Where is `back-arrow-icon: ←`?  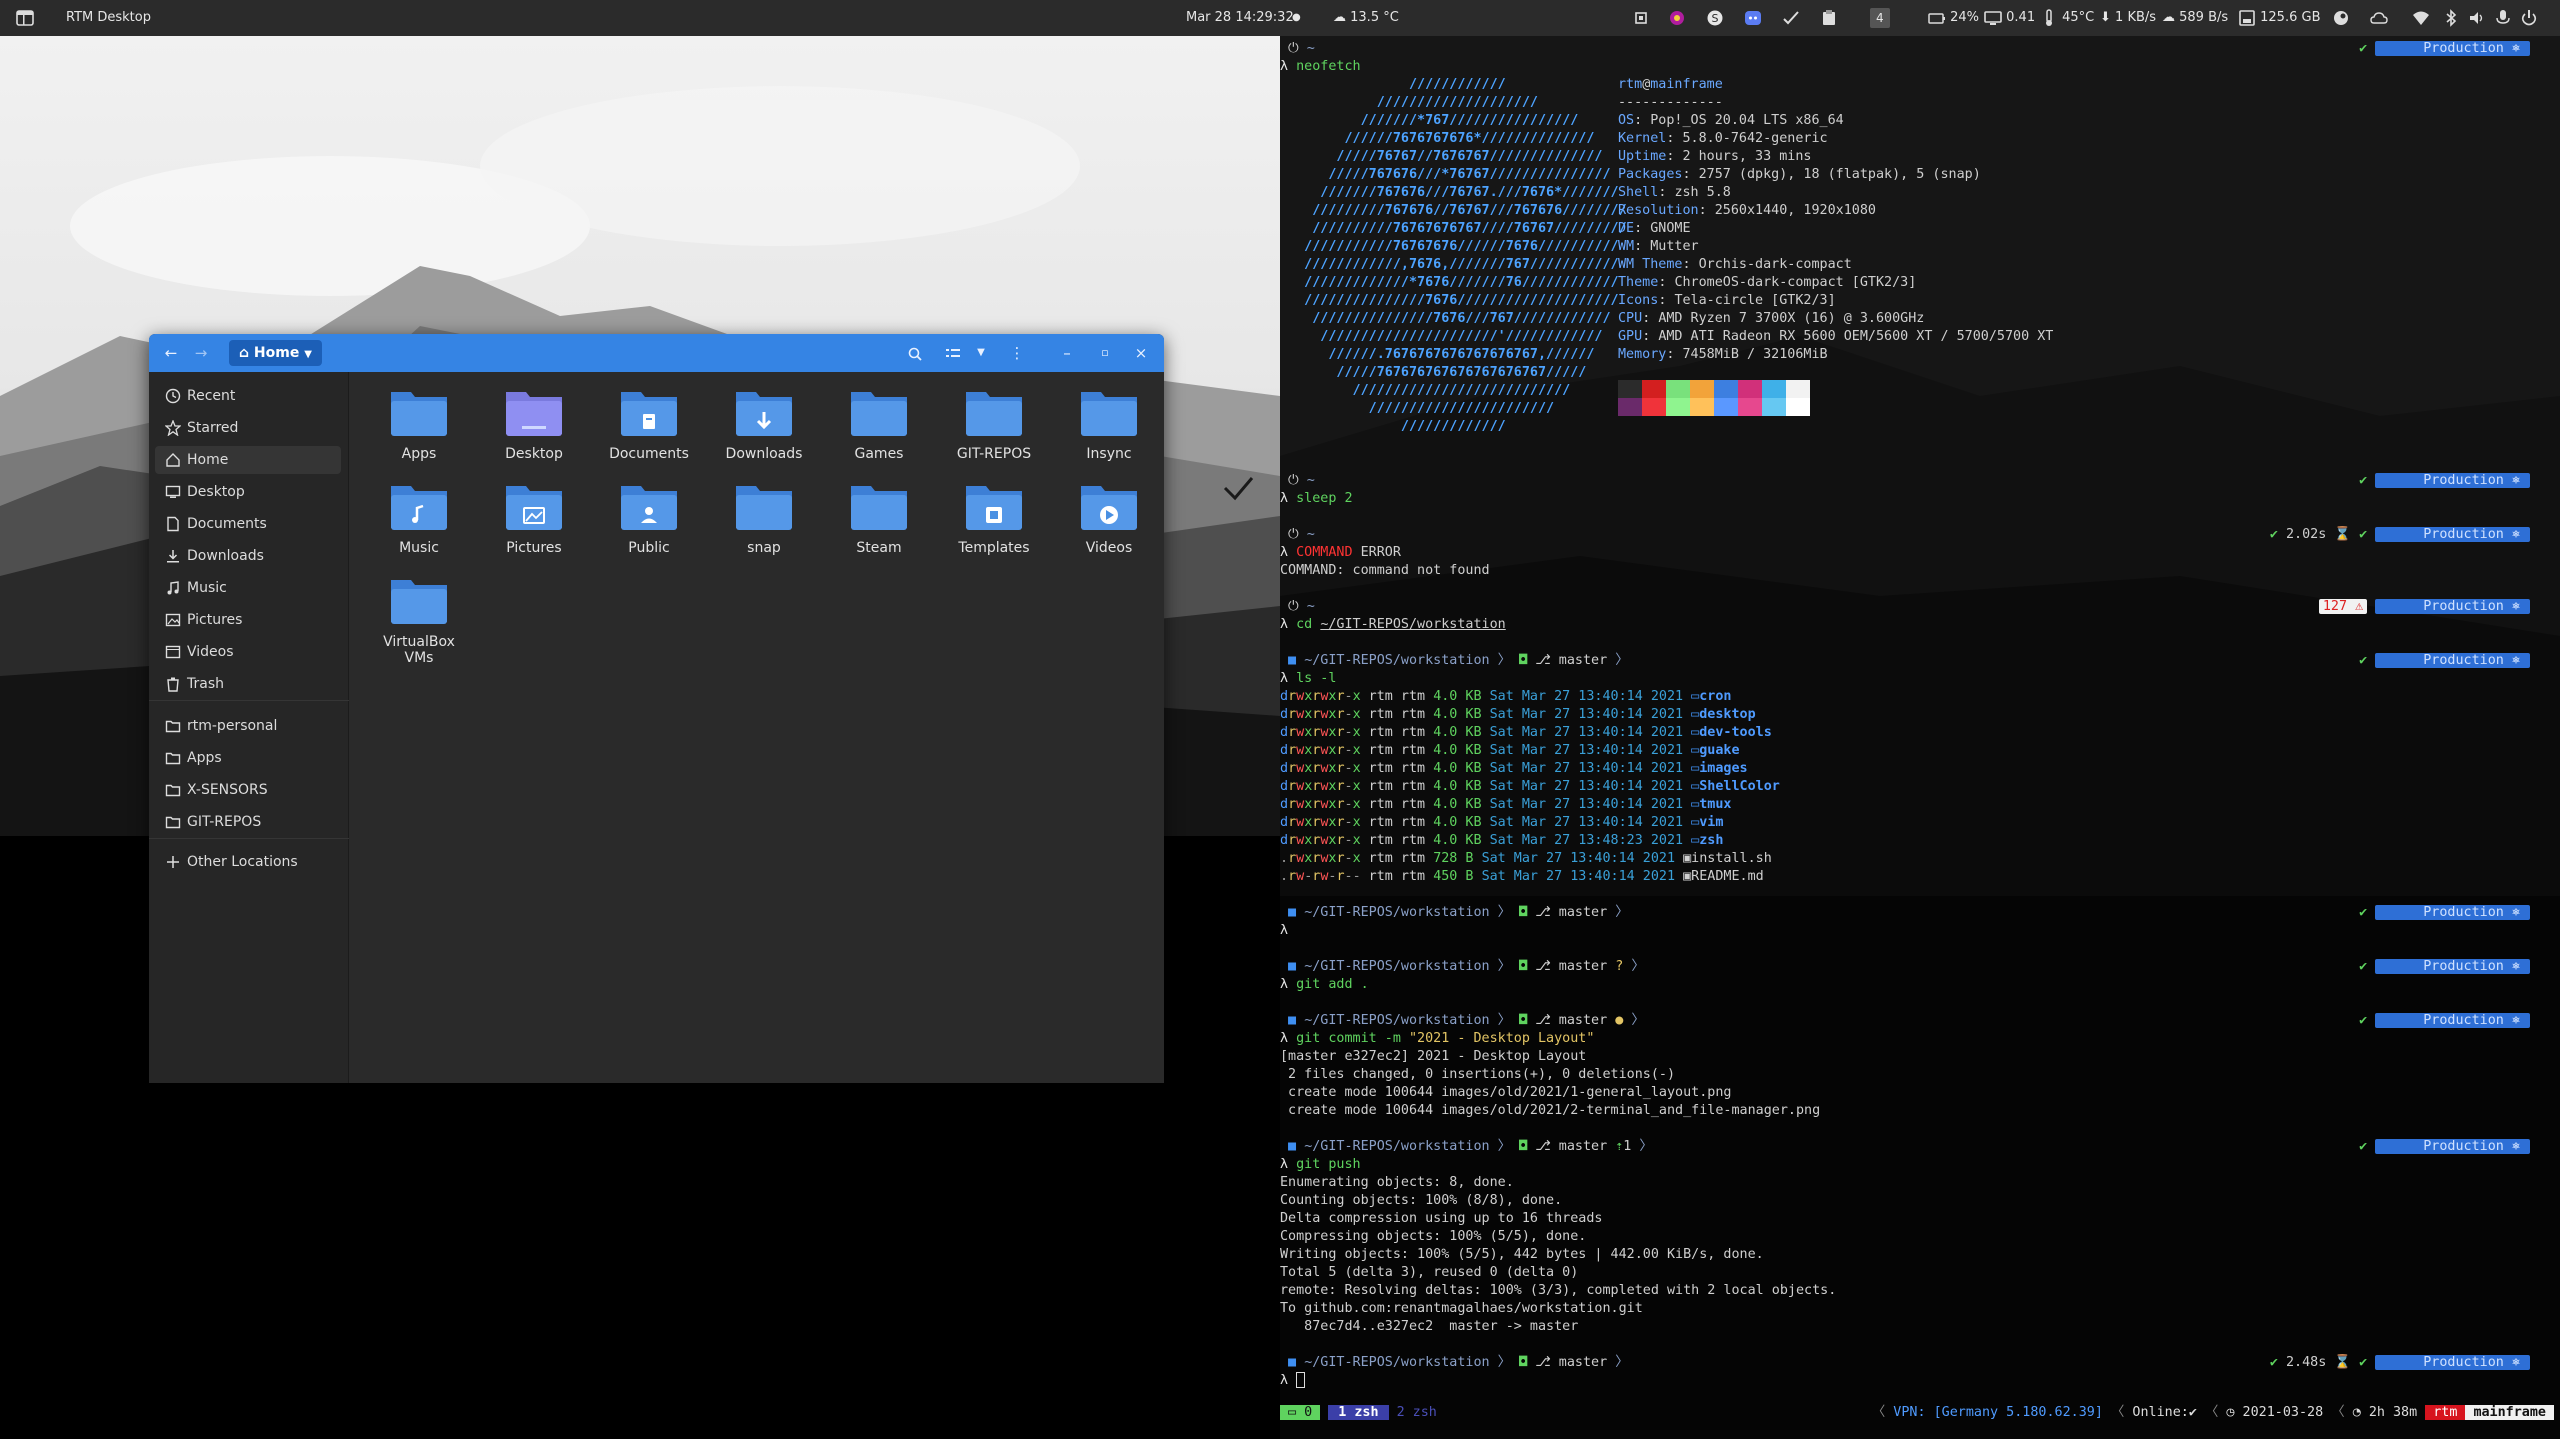 back-arrow-icon: ← is located at coordinates (171, 353).